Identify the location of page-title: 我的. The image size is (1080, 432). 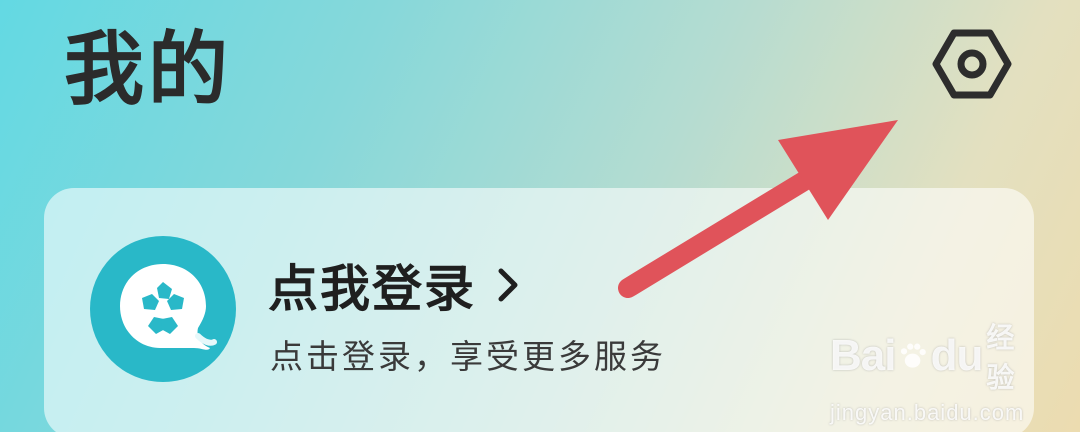
(148, 69).